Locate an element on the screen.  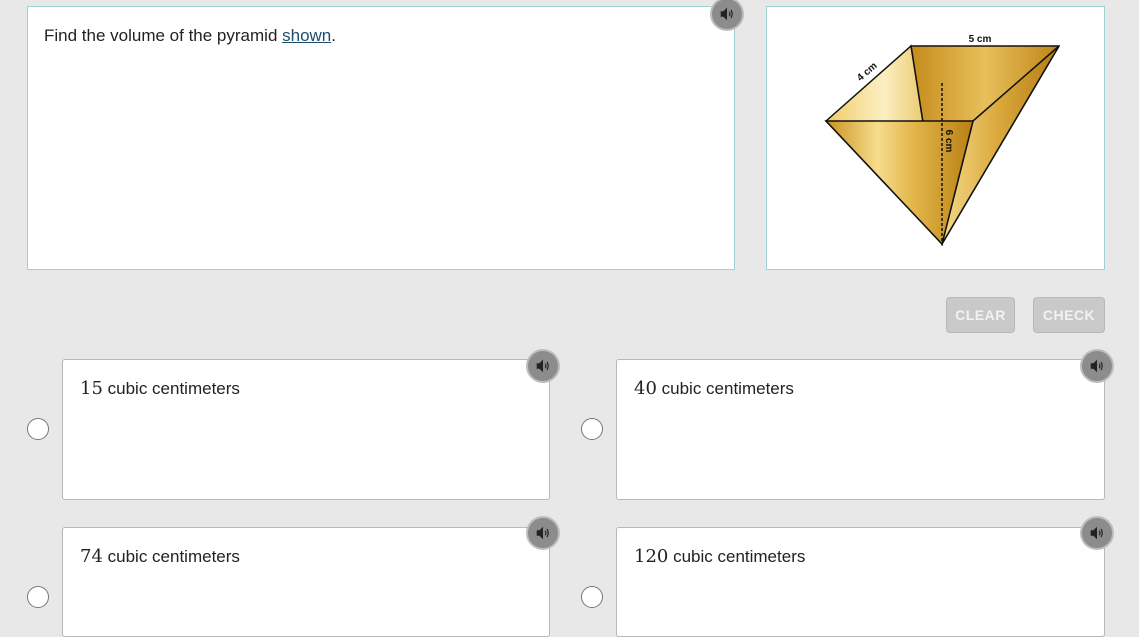
choice-unit-2: cubic centimeters is located at coordinates (725, 388).